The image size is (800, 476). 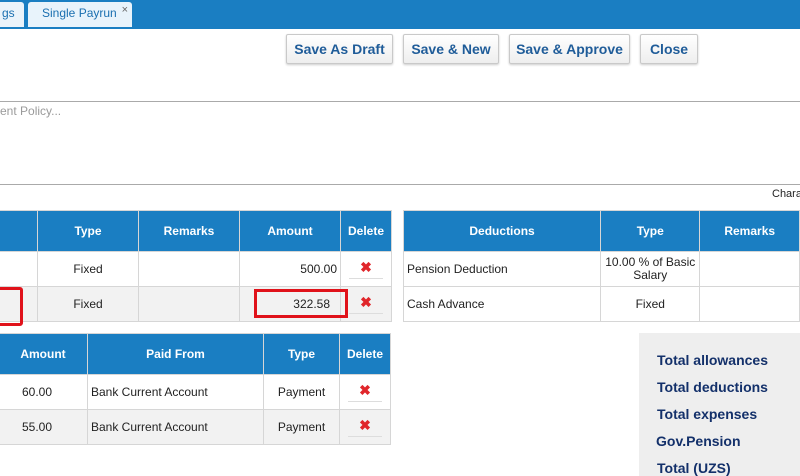 I want to click on tab-single-payrun: Single Payrun ×, so click(x=80, y=14).